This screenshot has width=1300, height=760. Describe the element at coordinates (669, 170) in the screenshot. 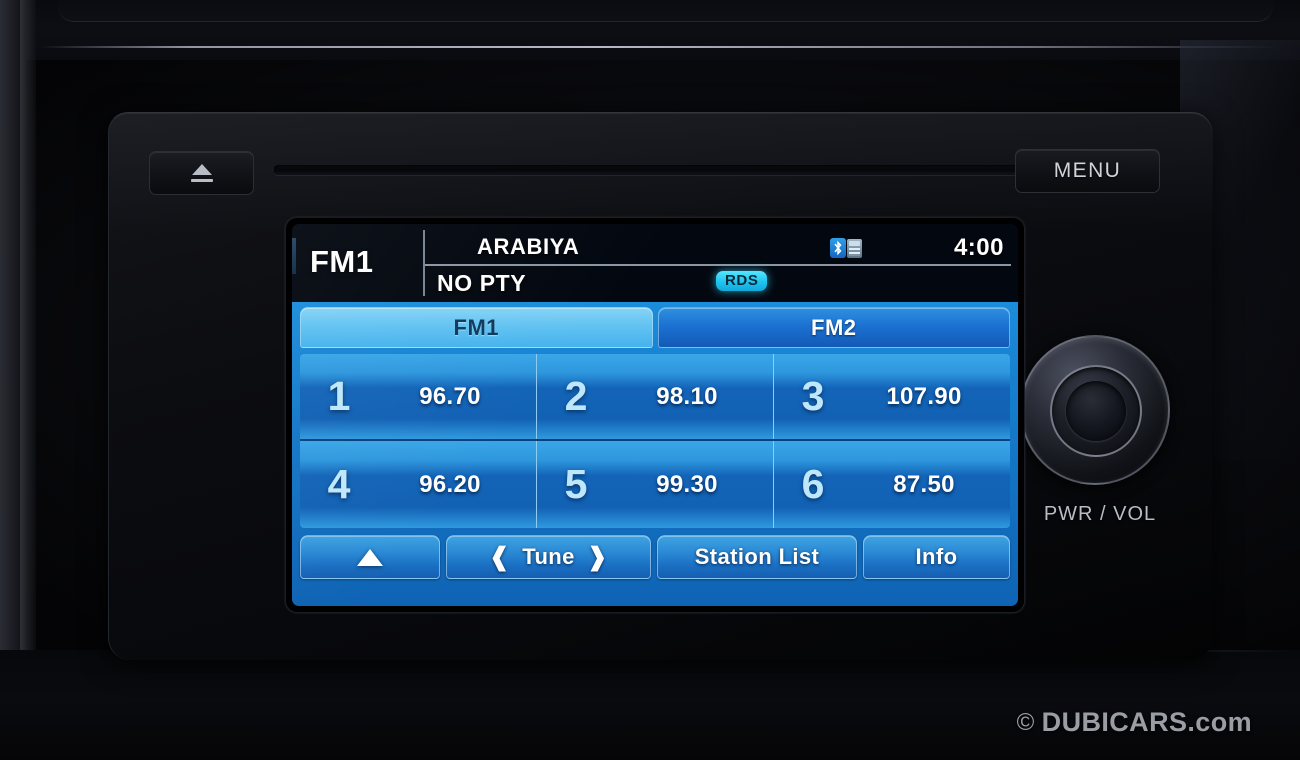

I see `cd-slot` at that location.